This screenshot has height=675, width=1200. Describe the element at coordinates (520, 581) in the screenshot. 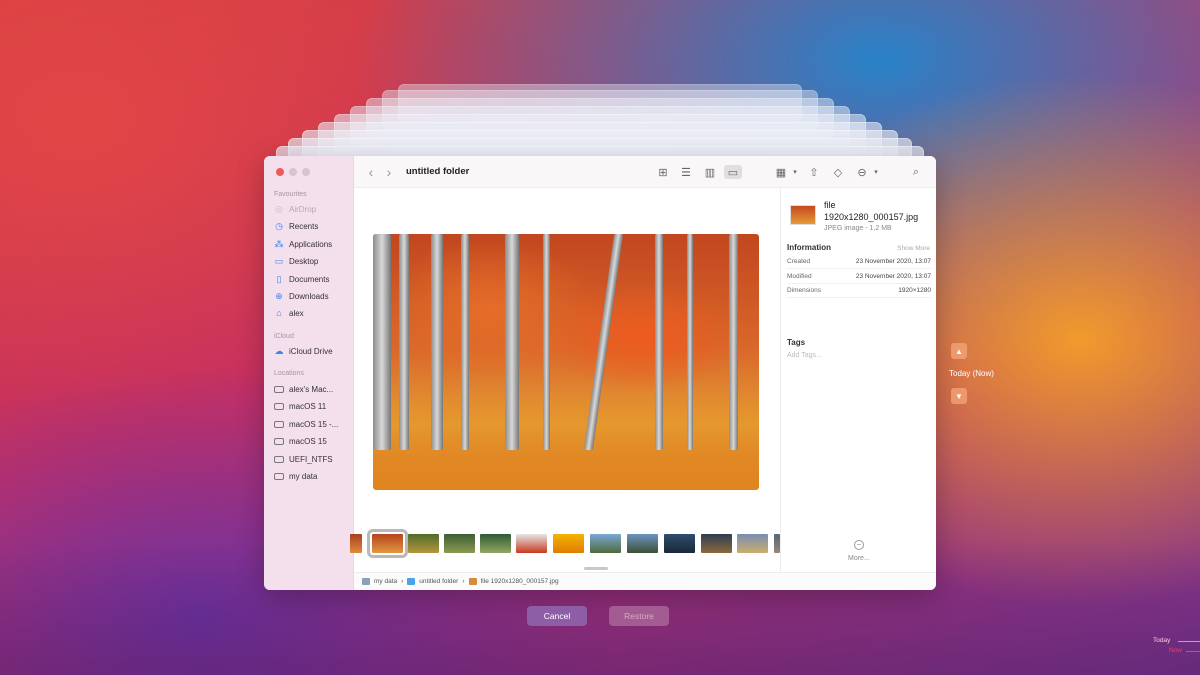

I see `path-item: file 1920x1280_000157.jpg` at that location.